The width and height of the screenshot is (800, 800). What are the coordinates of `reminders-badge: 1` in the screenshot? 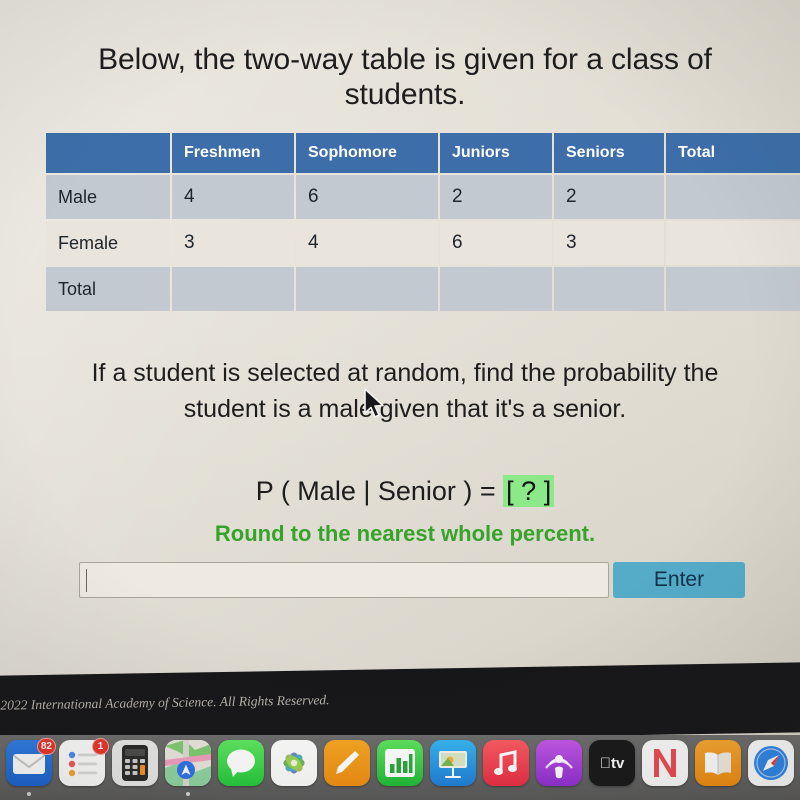 It's located at (100, 746).